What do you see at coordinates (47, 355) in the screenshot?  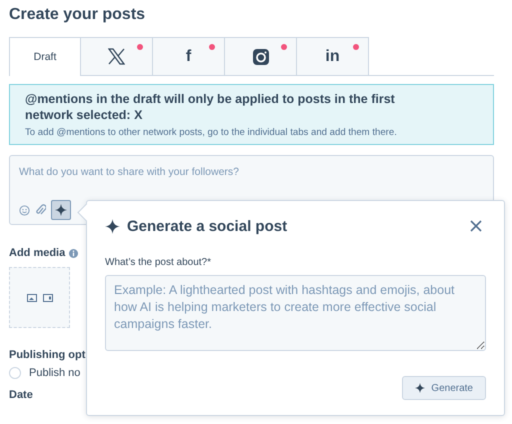 I see `publishing-label: Publishing opt` at bounding box center [47, 355].